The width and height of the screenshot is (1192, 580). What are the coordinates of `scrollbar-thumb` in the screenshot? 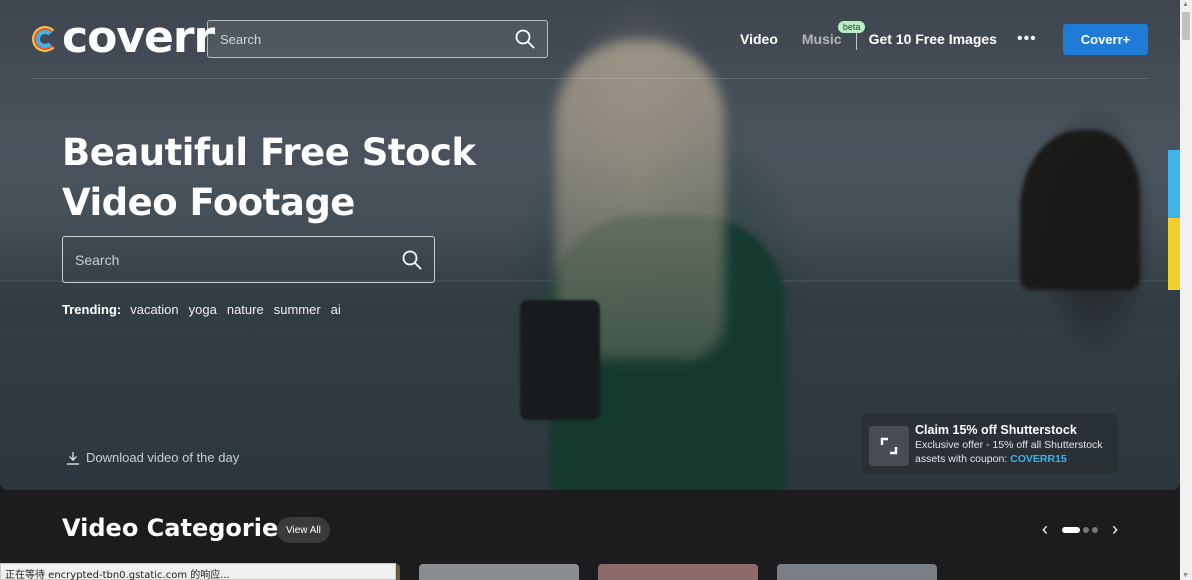 It's located at (1186, 26).